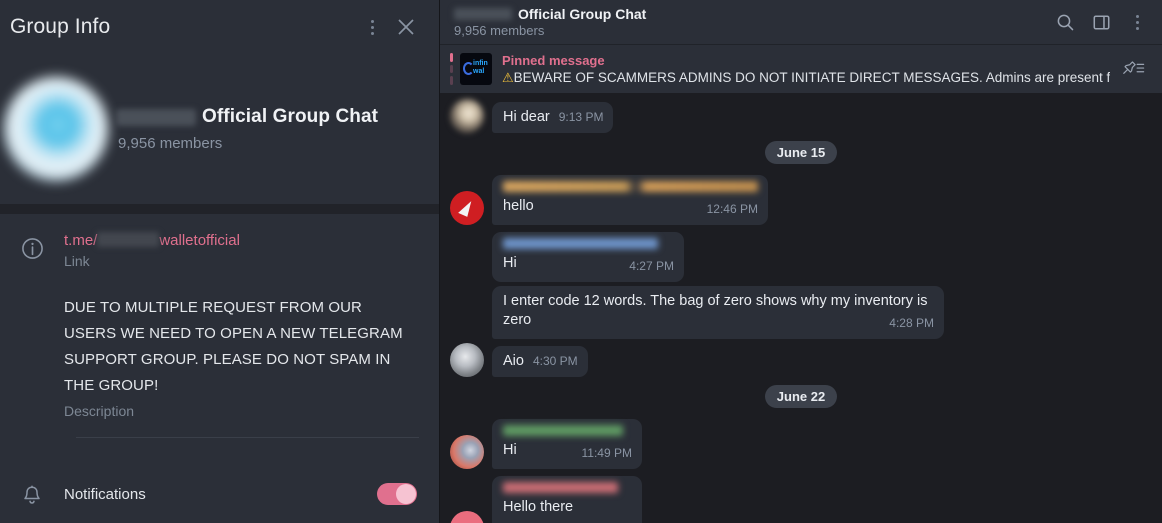 The width and height of the screenshot is (1162, 523). What do you see at coordinates (801, 200) in the screenshot?
I see `message-row: hello 12:46 PM` at bounding box center [801, 200].